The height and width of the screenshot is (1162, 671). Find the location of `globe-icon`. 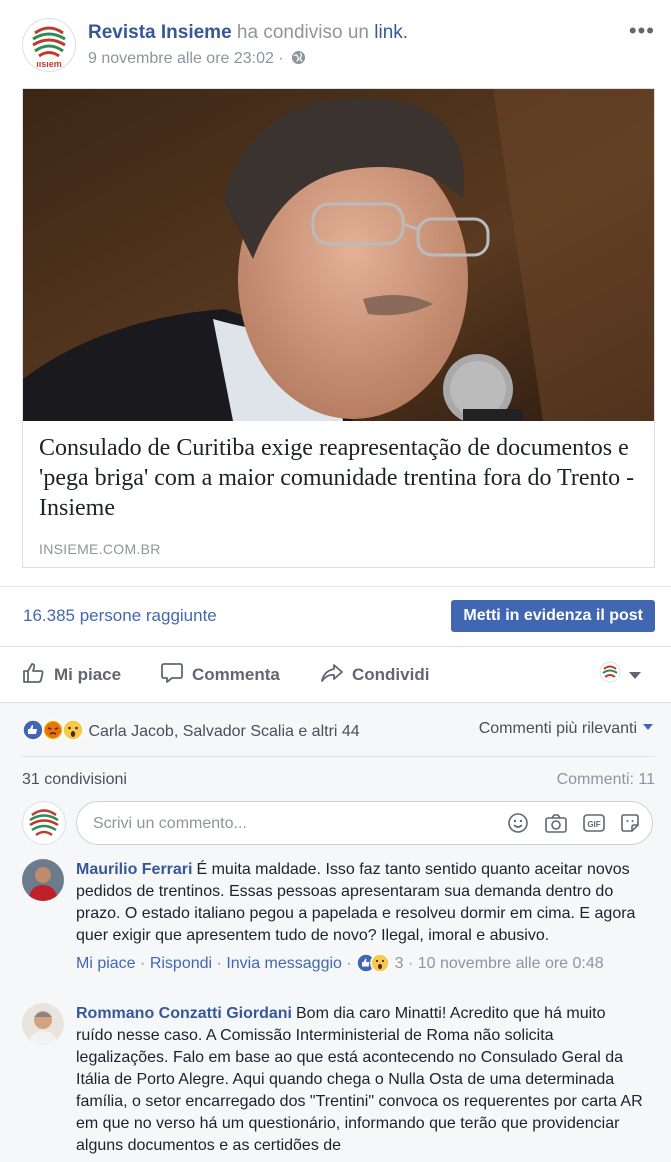

globe-icon is located at coordinates (298, 60).